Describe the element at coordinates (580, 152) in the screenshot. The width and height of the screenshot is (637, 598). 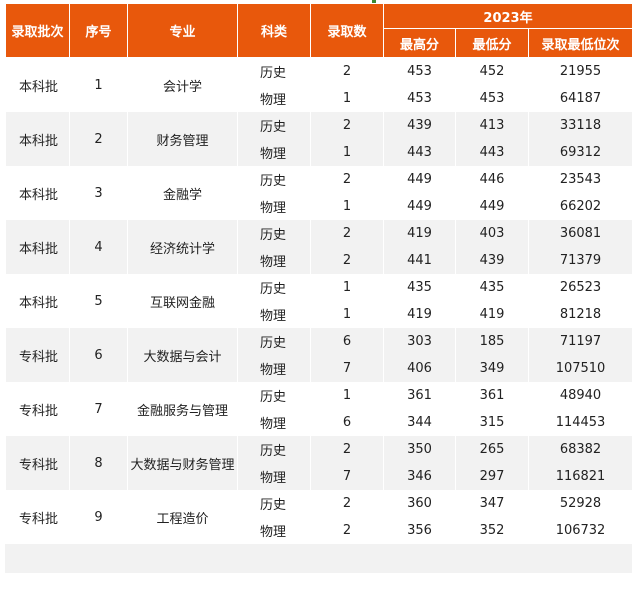
I see `cell-min-rank: 69312` at that location.